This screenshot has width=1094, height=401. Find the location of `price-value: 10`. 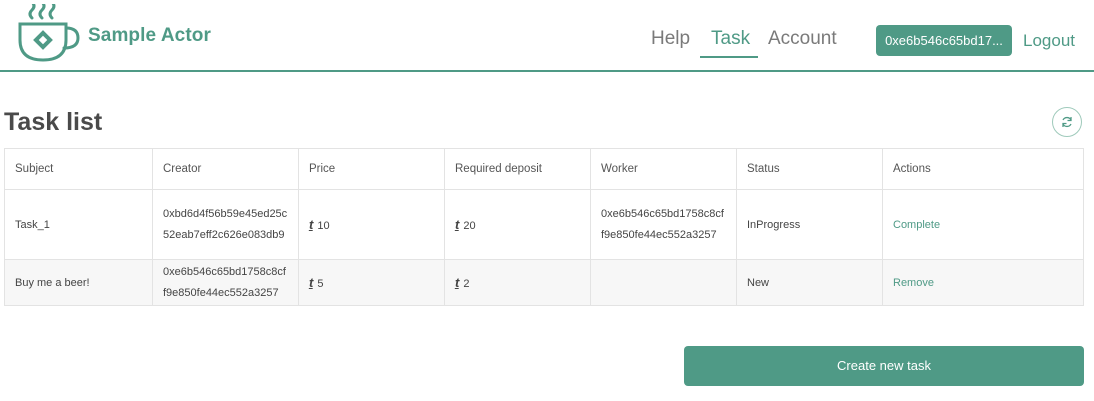

price-value: 10 is located at coordinates (323, 226).